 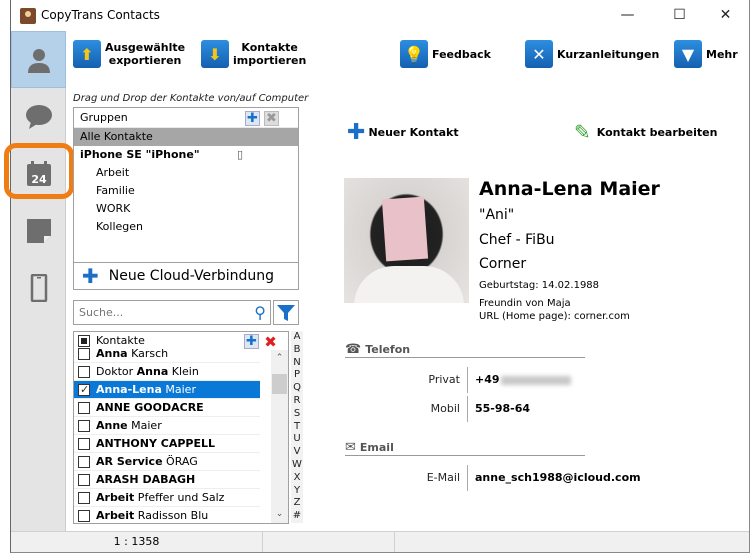 What do you see at coordinates (167, 390) in the screenshot?
I see `contact-row: Anna-Lena Maier` at bounding box center [167, 390].